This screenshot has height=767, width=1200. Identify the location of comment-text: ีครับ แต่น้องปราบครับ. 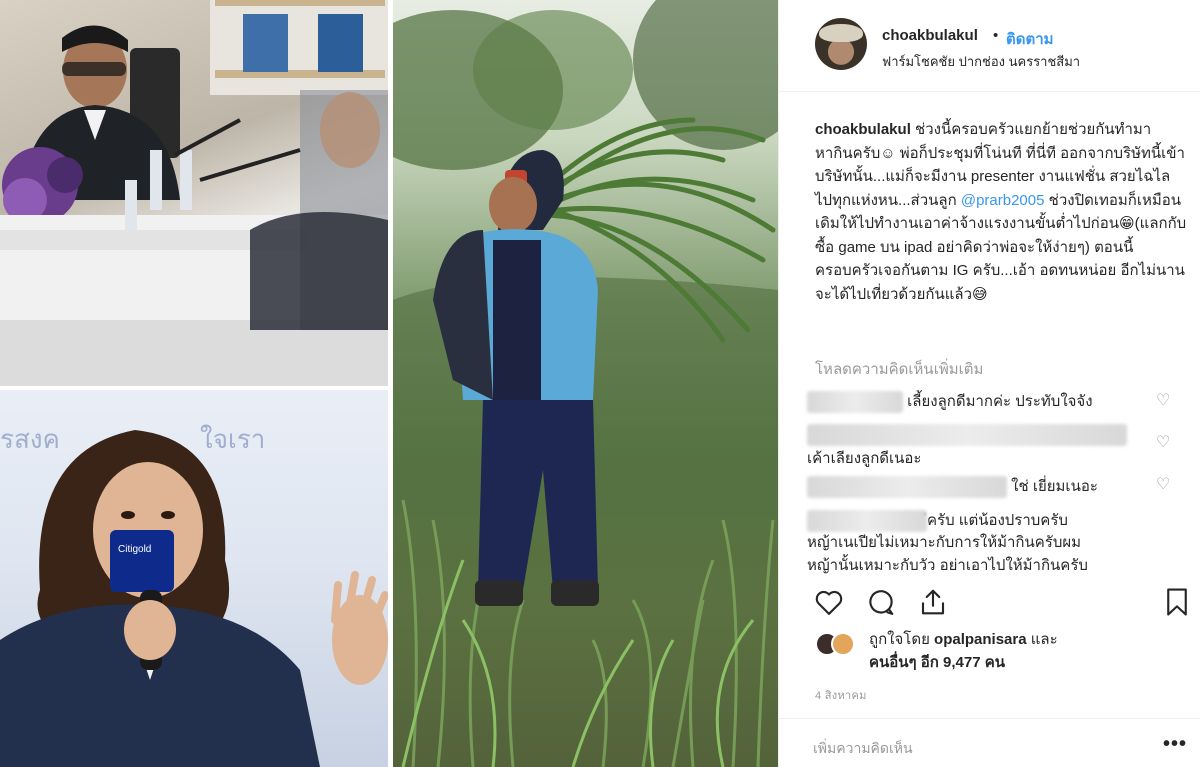
(997, 520).